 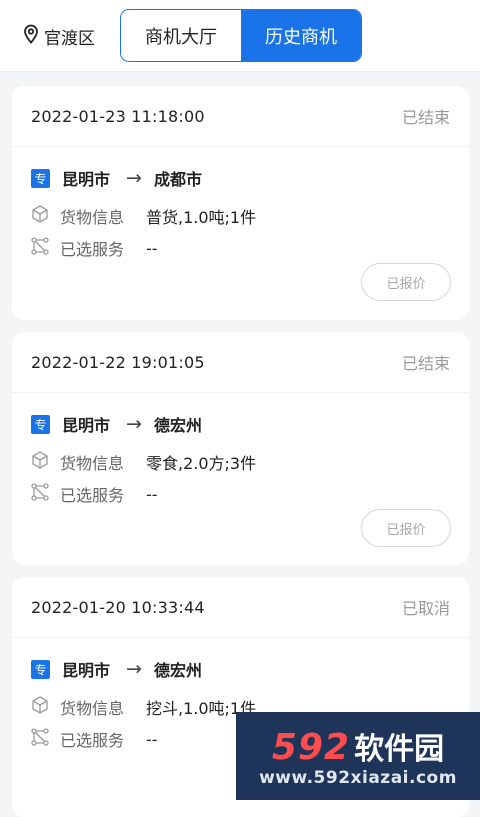 I want to click on order-time: 2022-01-20 10:33:44, so click(x=118, y=607).